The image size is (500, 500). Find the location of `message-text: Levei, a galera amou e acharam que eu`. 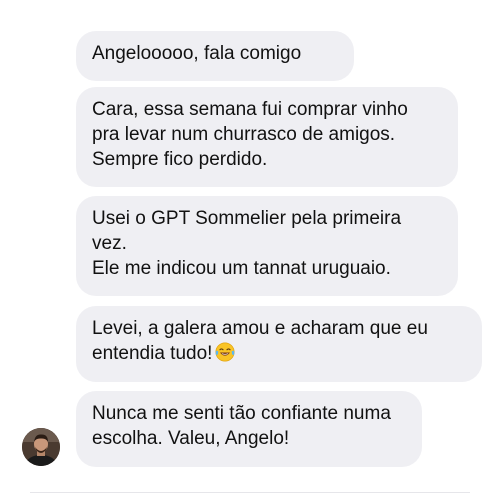

message-text: Levei, a galera amou e acharam que eu is located at coordinates (260, 328).